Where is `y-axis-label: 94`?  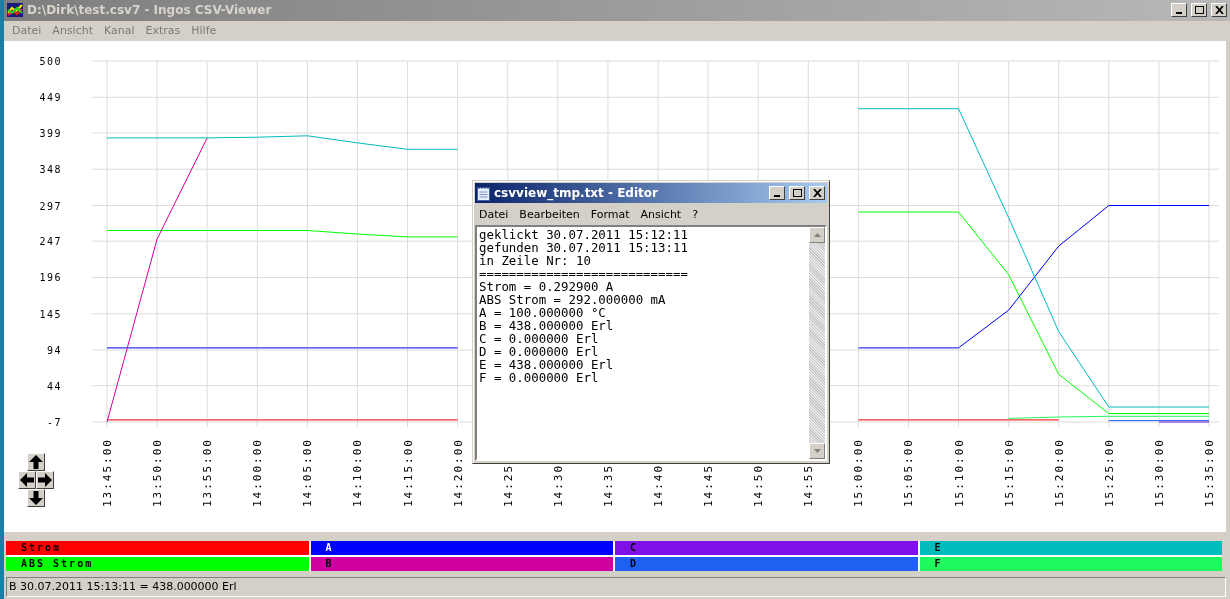
y-axis-label: 94 is located at coordinates (54, 351).